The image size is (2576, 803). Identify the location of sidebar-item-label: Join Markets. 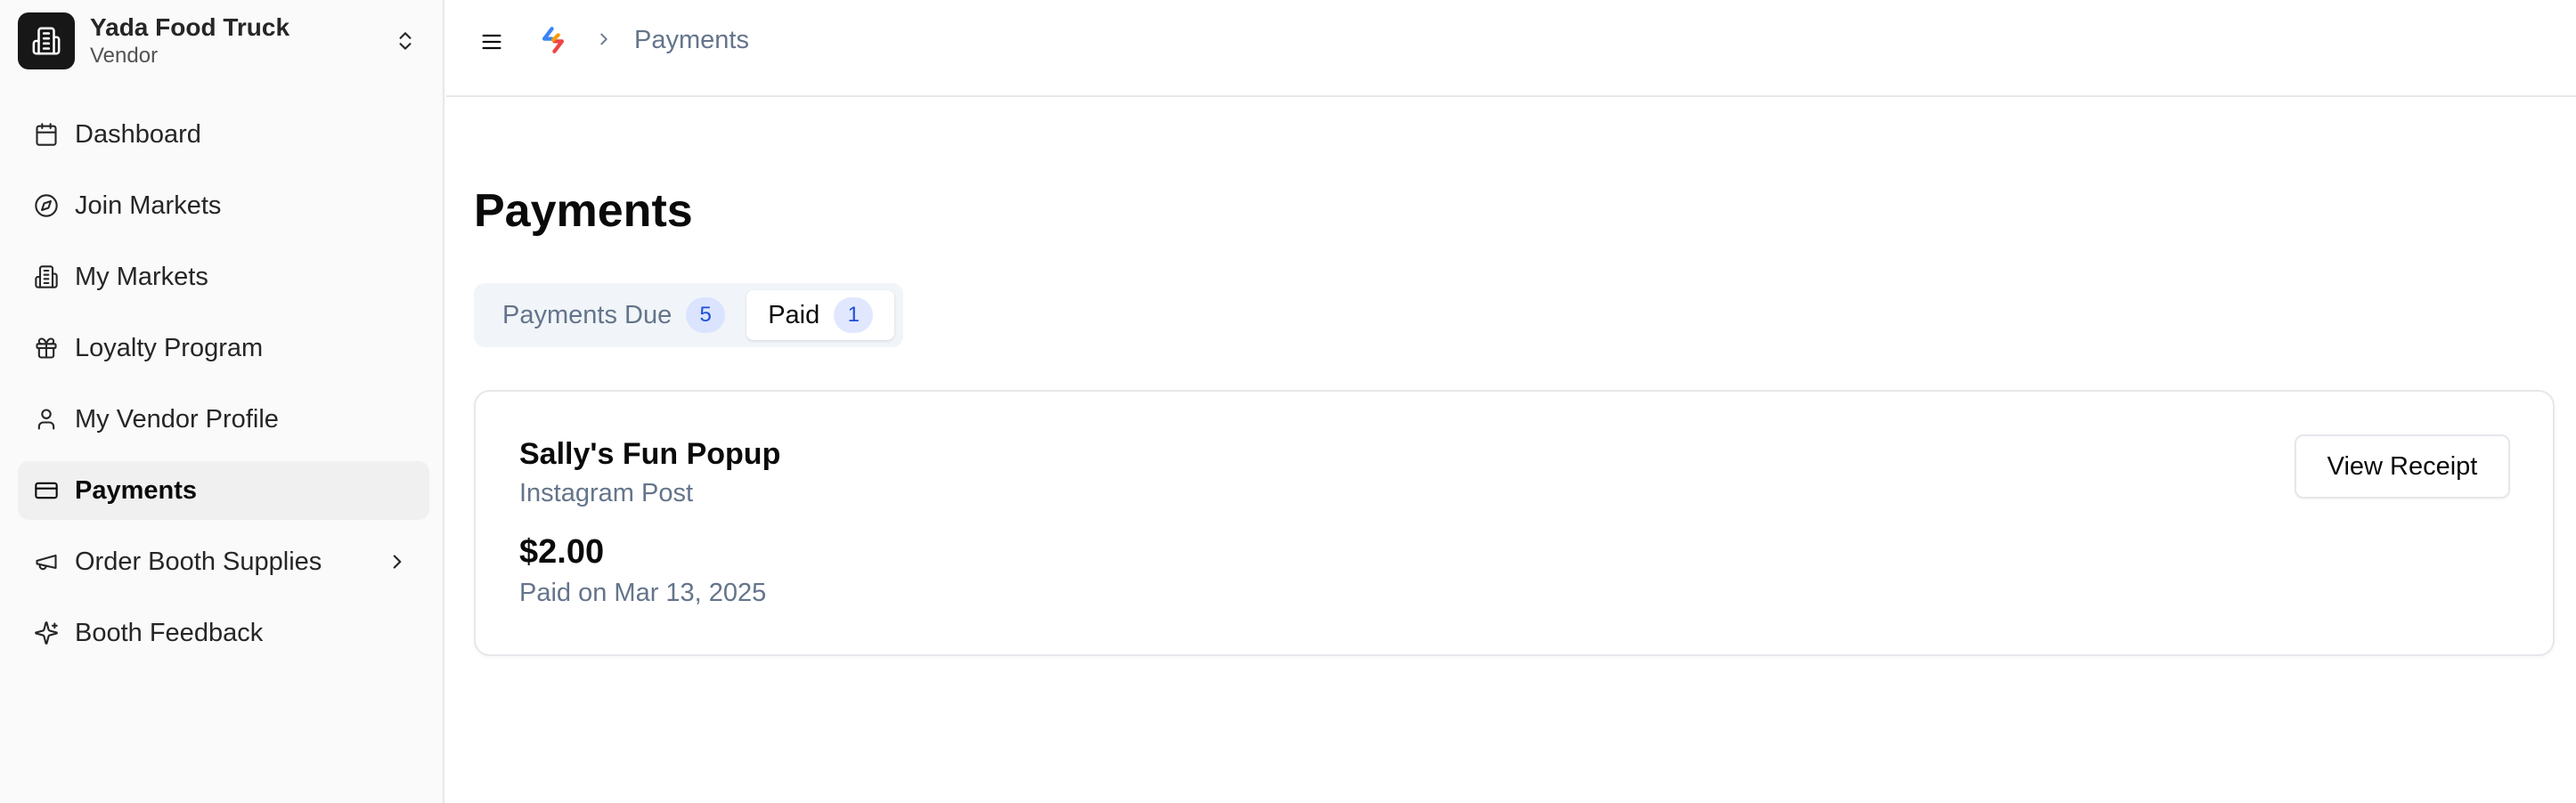
(148, 205).